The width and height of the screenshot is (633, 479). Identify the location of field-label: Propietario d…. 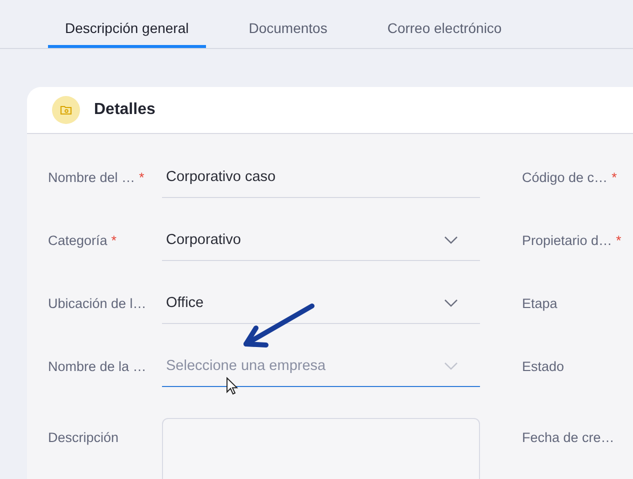
(567, 240).